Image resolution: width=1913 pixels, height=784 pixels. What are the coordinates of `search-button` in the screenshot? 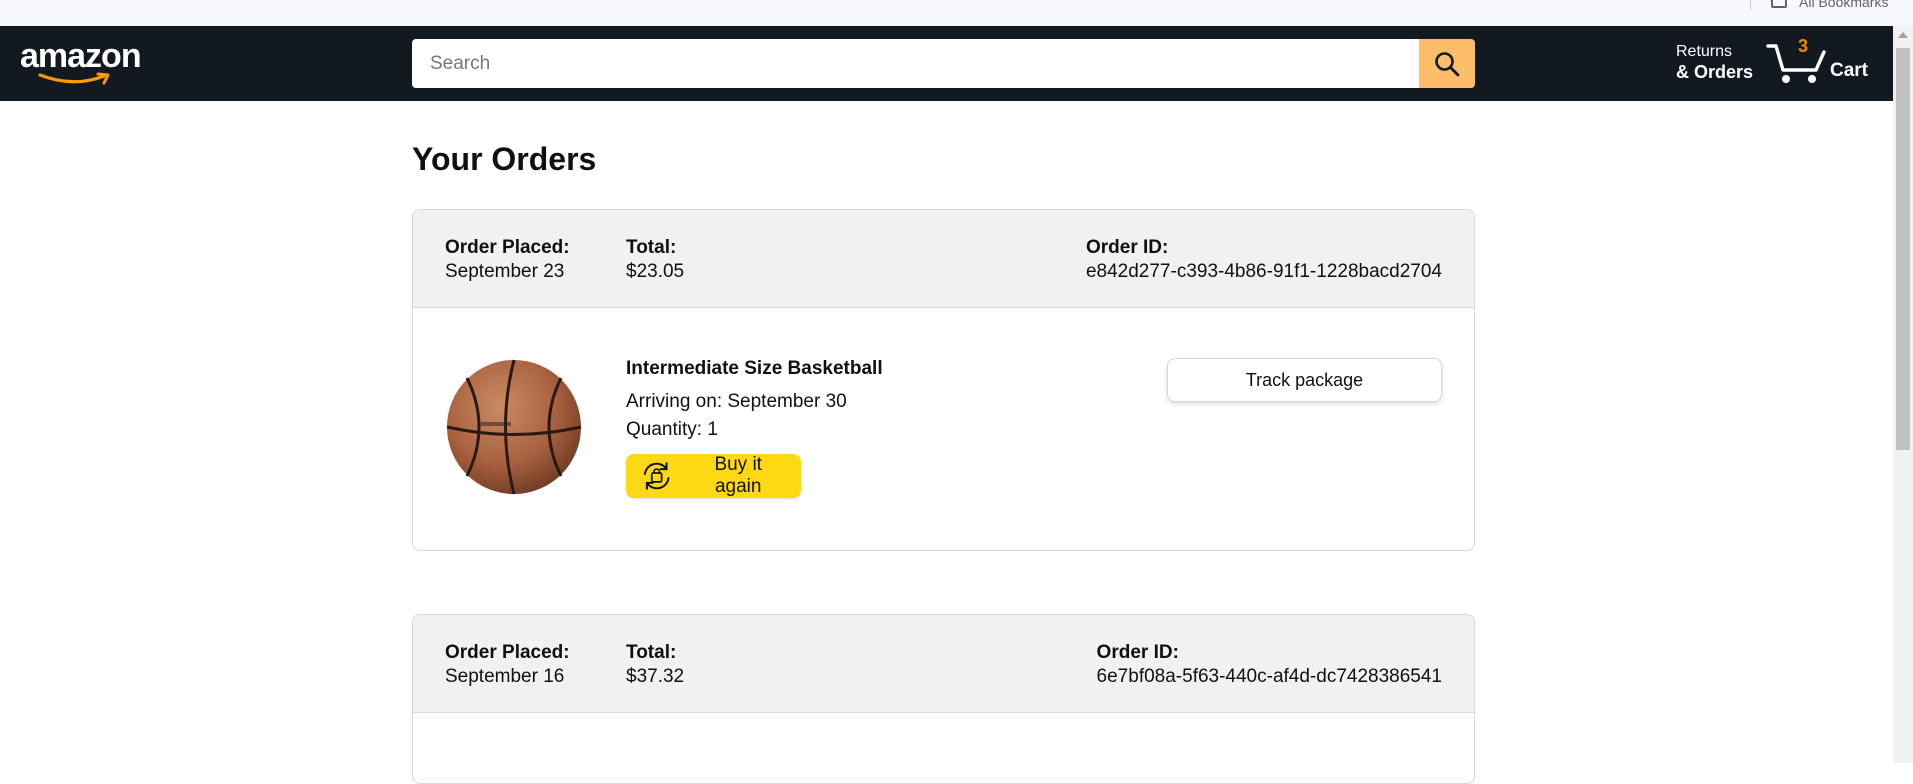 It's located at (1447, 63).